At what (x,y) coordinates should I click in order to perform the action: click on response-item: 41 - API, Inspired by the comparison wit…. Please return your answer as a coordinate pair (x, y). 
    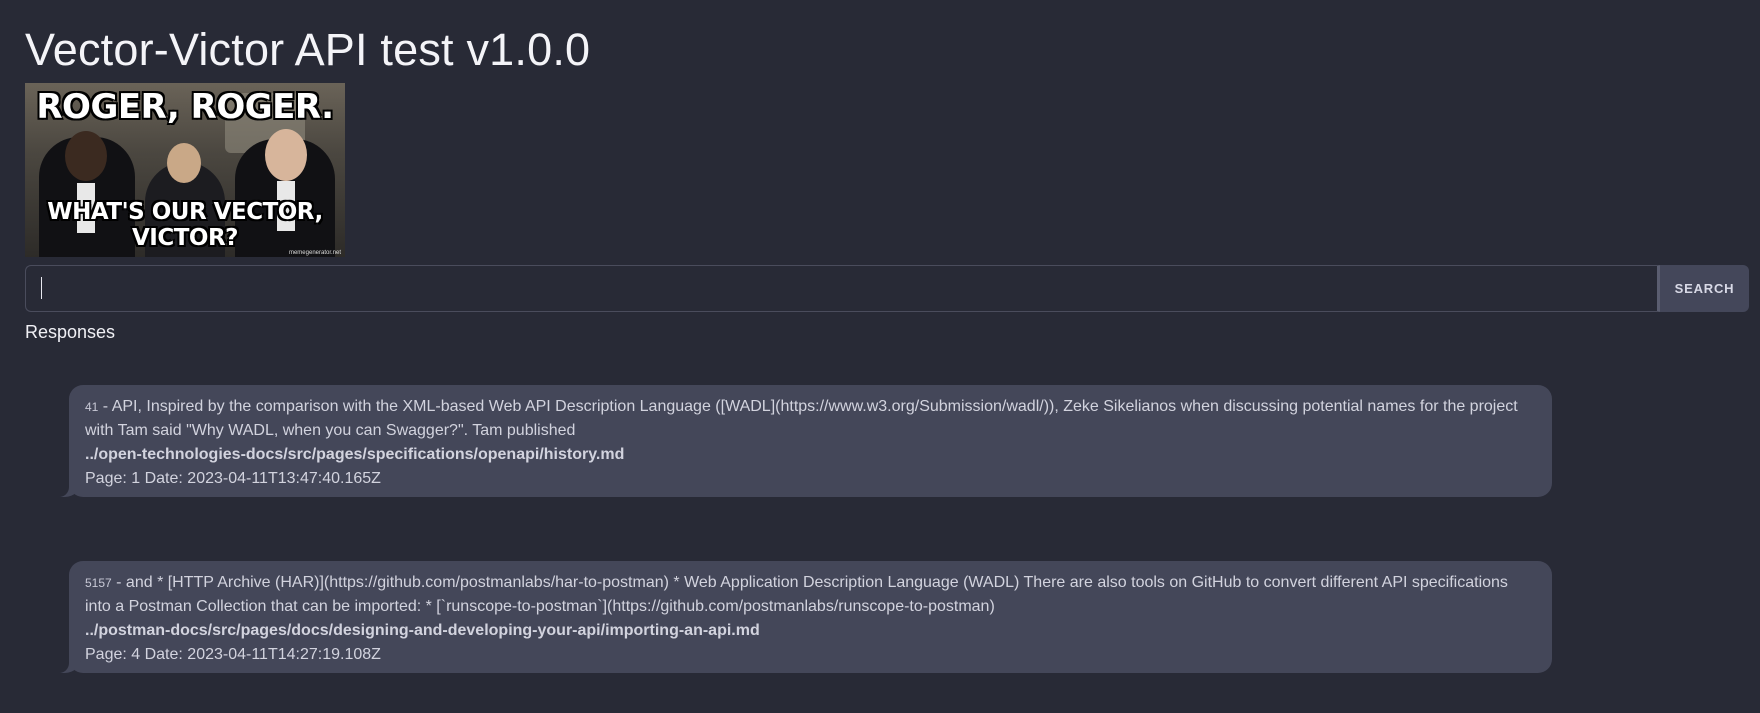
    Looking at the image, I should click on (803, 441).